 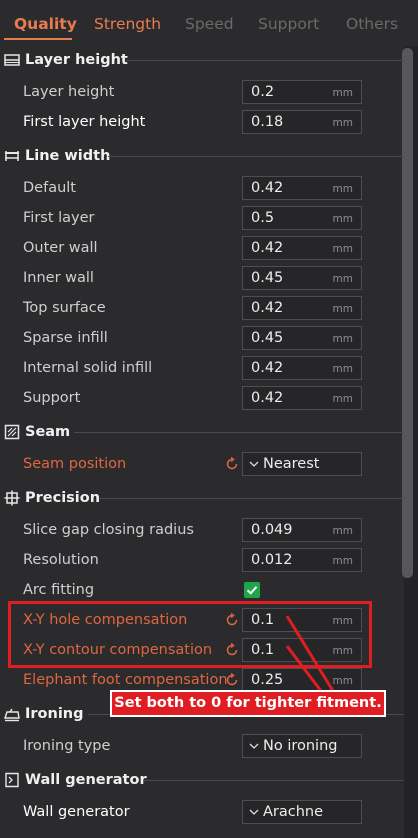 What do you see at coordinates (302, 560) in the screenshot?
I see `resolution-input: 0.012 mm` at bounding box center [302, 560].